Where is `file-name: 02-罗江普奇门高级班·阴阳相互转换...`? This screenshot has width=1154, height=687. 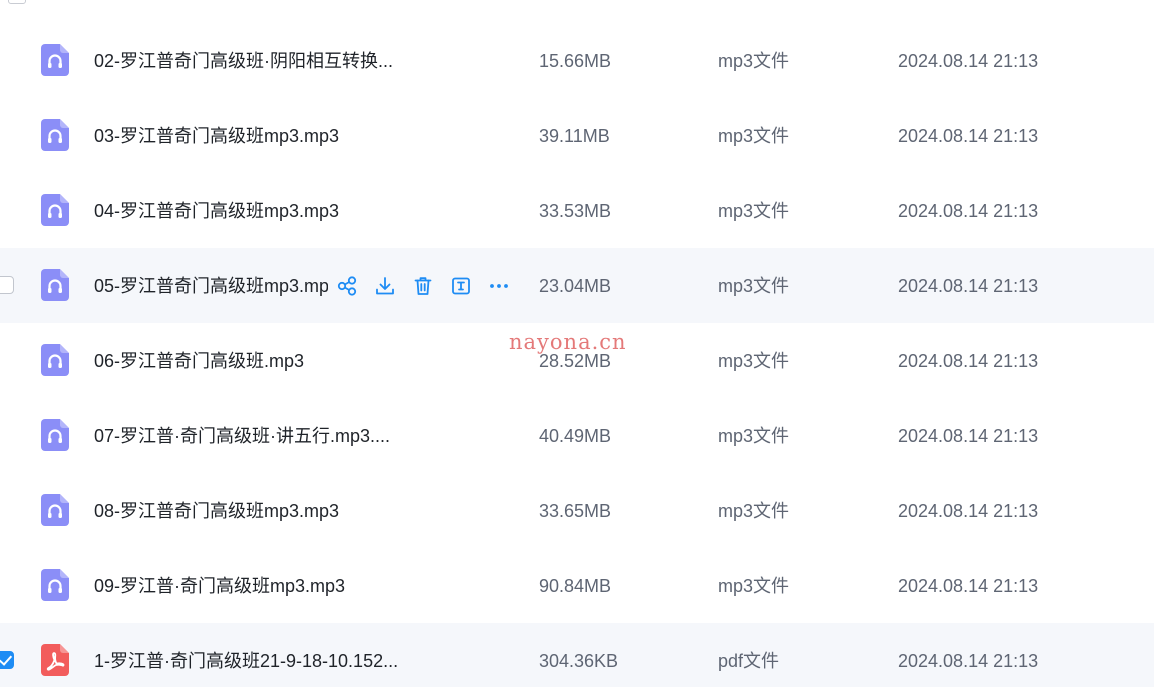 file-name: 02-罗江普奇门高级班·阴阳相互转换... is located at coordinates (243, 61).